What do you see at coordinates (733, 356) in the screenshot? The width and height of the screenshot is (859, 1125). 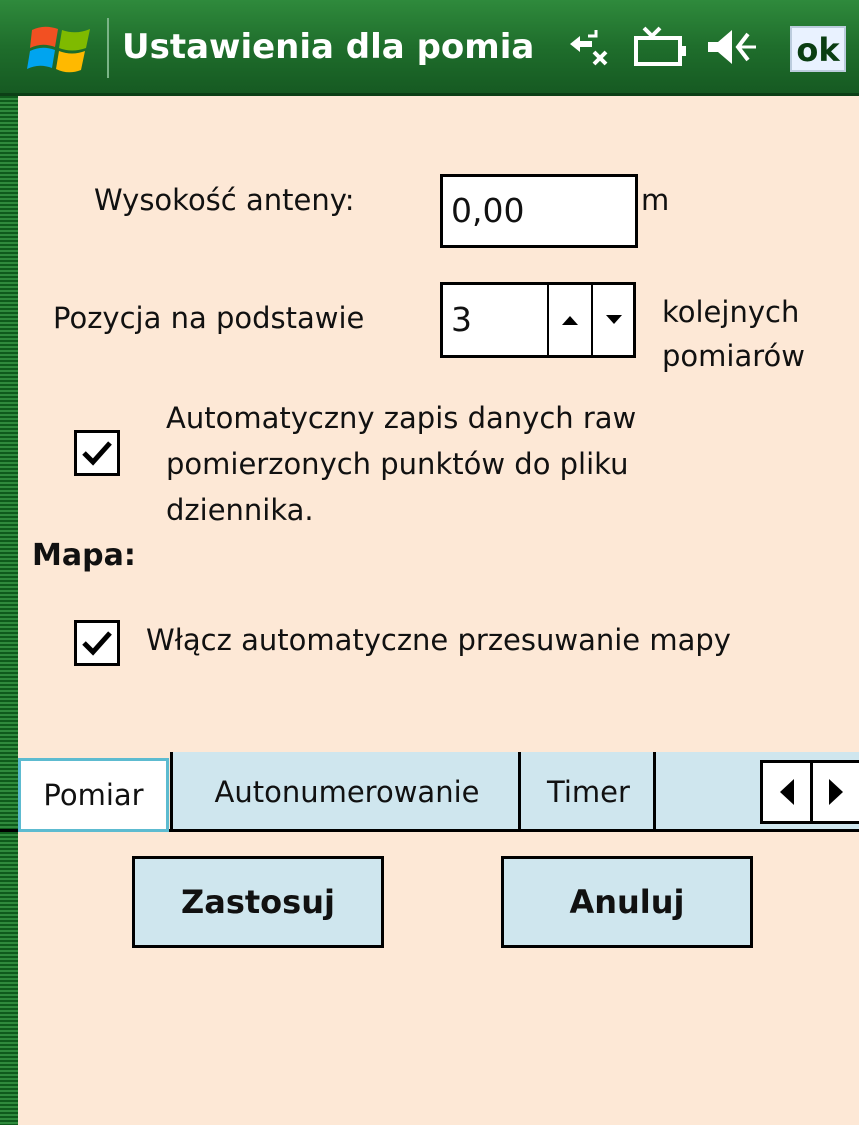 I see `position-suffix-line2: pomiarów` at bounding box center [733, 356].